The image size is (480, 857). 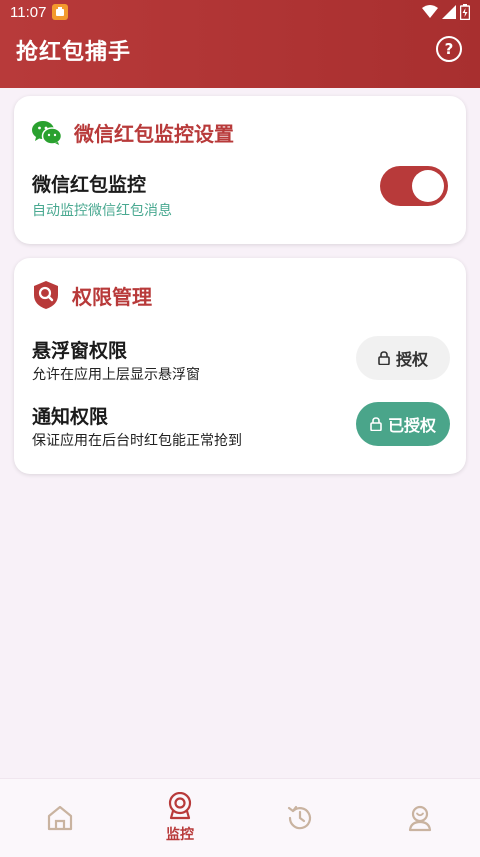 I want to click on history-icon, so click(x=299, y=817).